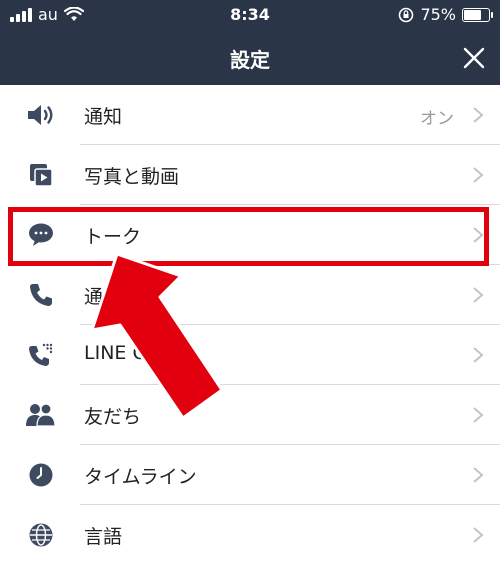 Image resolution: width=500 pixels, height=565 pixels. Describe the element at coordinates (250, 15) in the screenshot. I see `status-bar: au 8:34 75%` at that location.